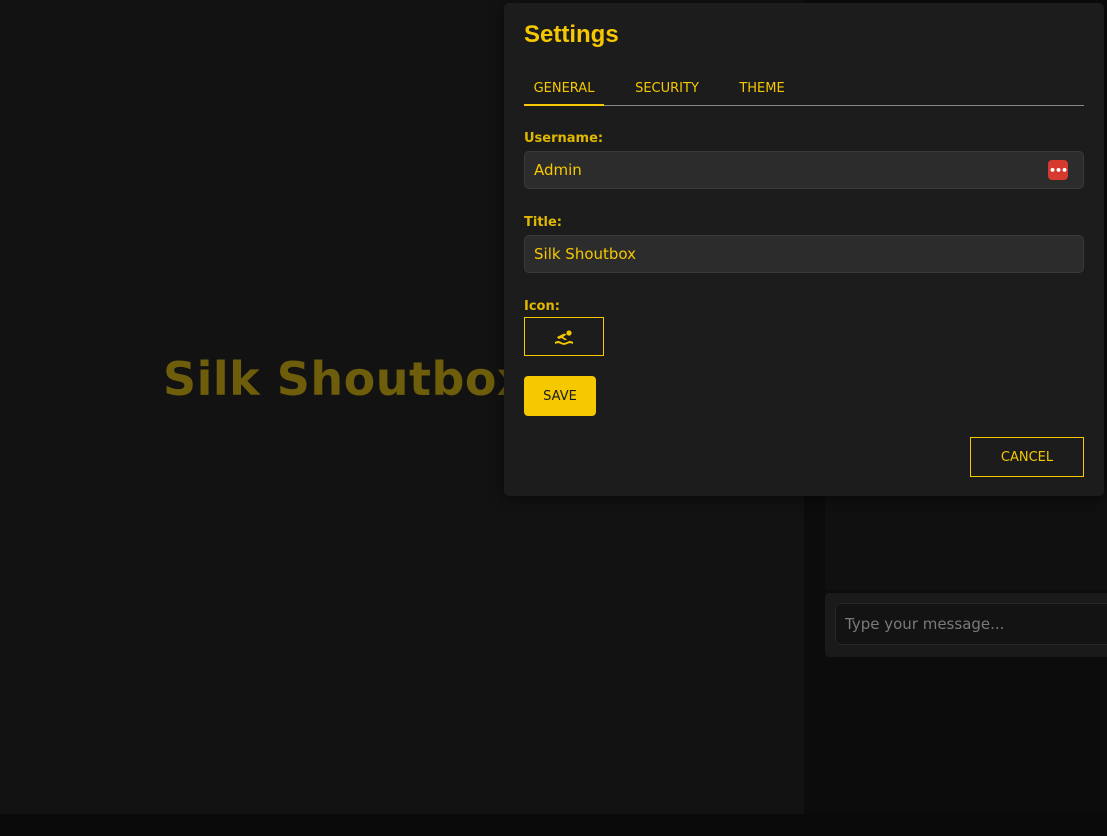  I want to click on title-input, so click(804, 254).